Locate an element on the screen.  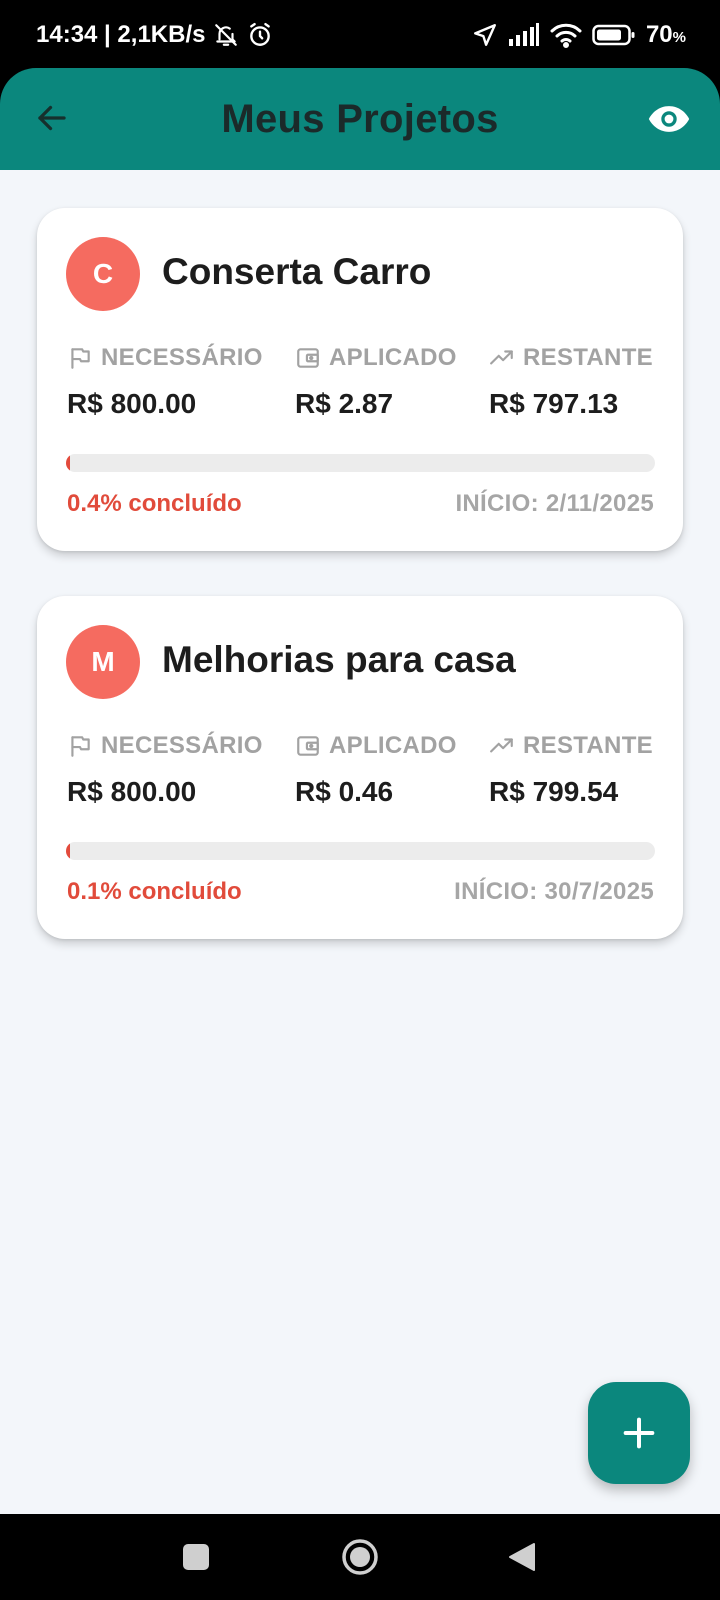
circle-icon is located at coordinates (360, 1557).